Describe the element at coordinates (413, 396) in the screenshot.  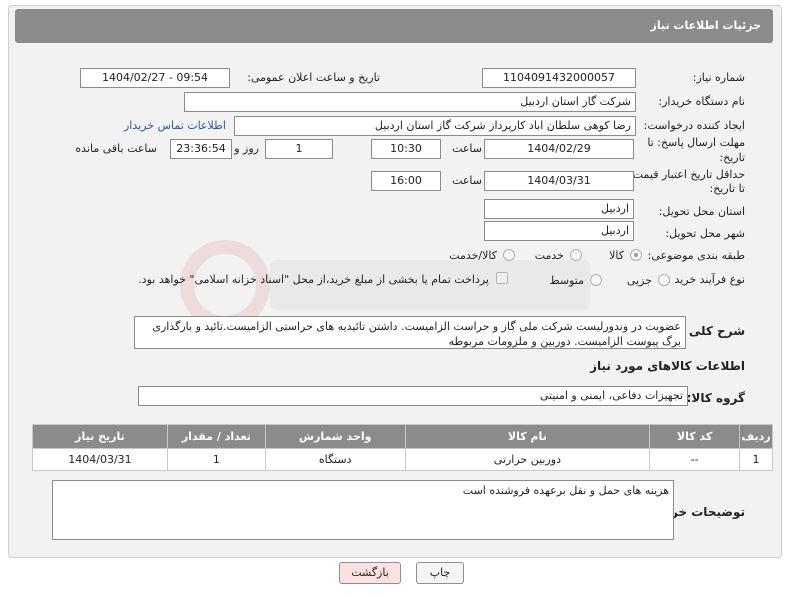
I see `goods-group-field: تجهیزات دفاعی، ایمنی و امنیتی` at that location.